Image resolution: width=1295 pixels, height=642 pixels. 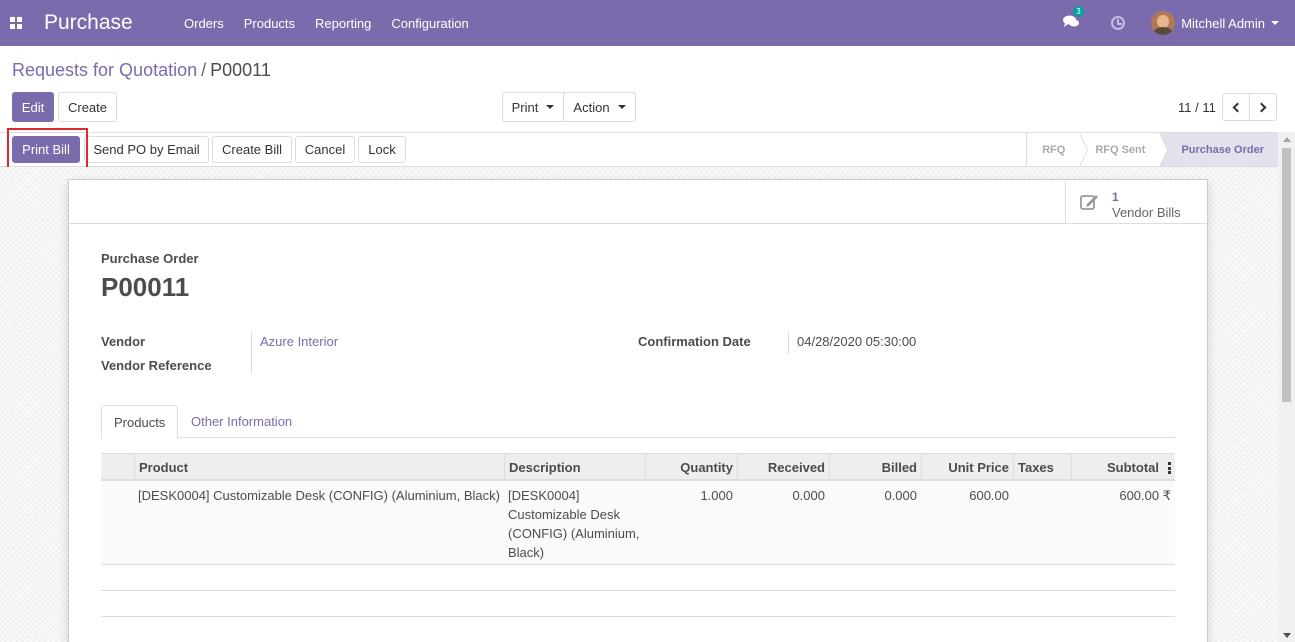 I want to click on main-menu: Orders Products Reporting Configuration, so click(x=326, y=23).